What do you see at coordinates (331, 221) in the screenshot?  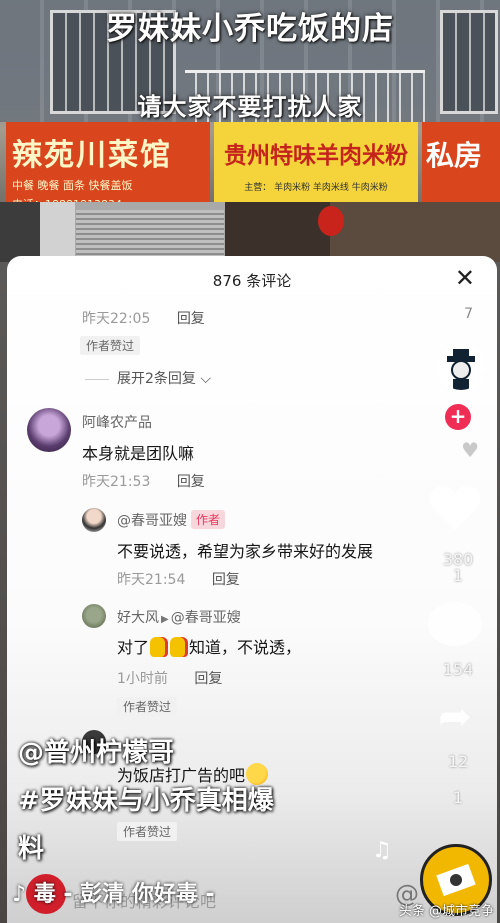 I see `red-lantern` at bounding box center [331, 221].